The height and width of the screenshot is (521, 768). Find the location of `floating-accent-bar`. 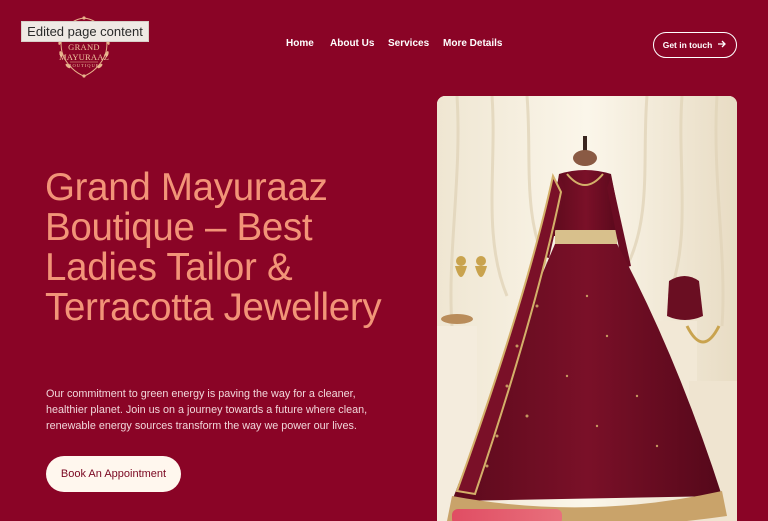

floating-accent-bar is located at coordinates (507, 515).